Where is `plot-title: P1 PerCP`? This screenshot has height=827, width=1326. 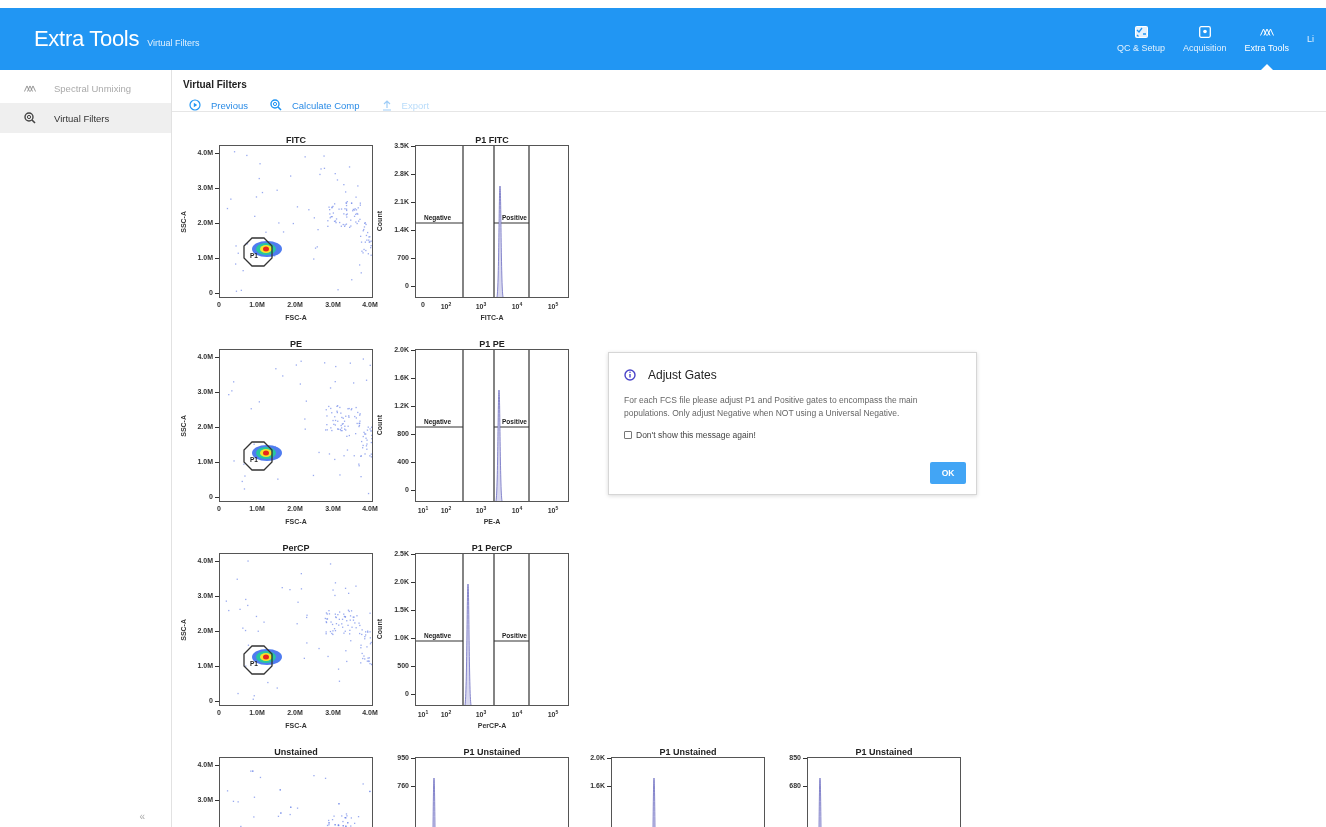
plot-title: P1 PerCP is located at coordinates (492, 548).